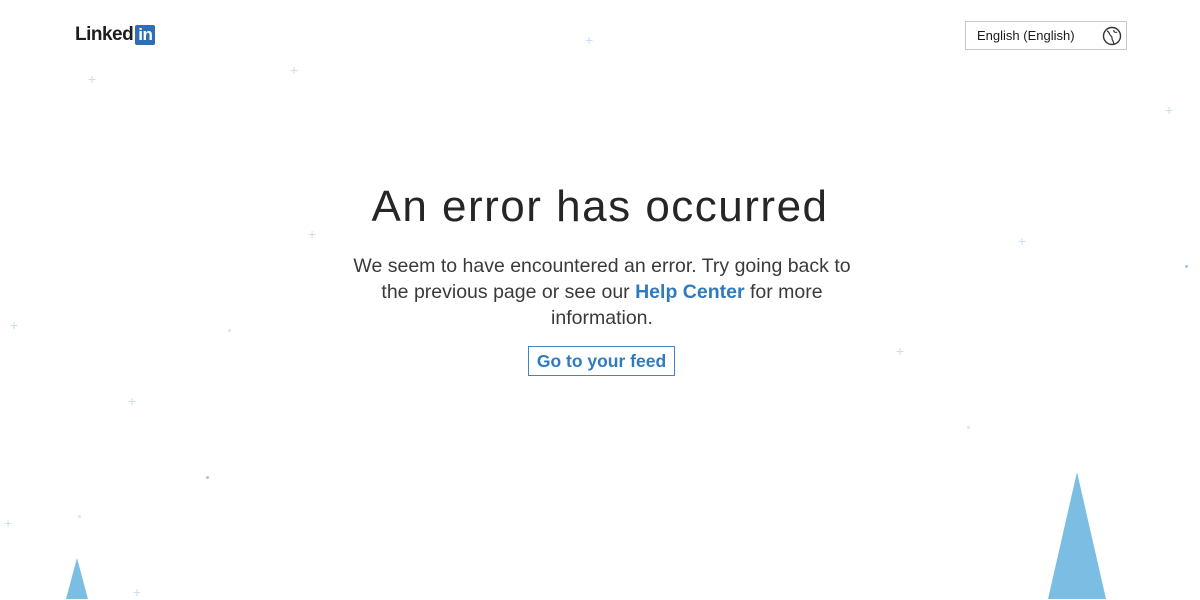  What do you see at coordinates (689, 292) in the screenshot?
I see `help-center-link: Help Center` at bounding box center [689, 292].